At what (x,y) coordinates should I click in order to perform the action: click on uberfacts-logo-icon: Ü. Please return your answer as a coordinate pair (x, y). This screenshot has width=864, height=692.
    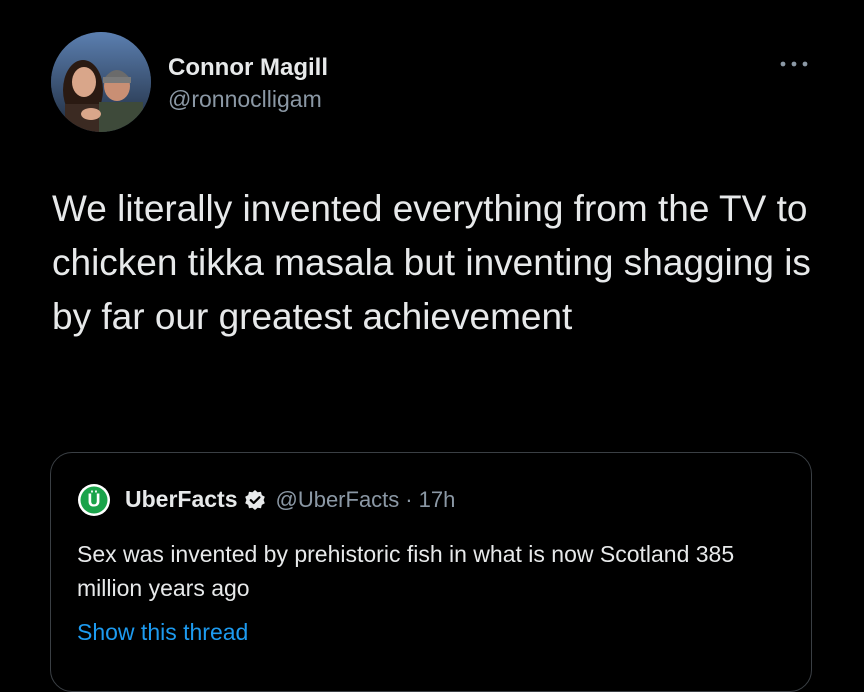
    Looking at the image, I should click on (94, 500).